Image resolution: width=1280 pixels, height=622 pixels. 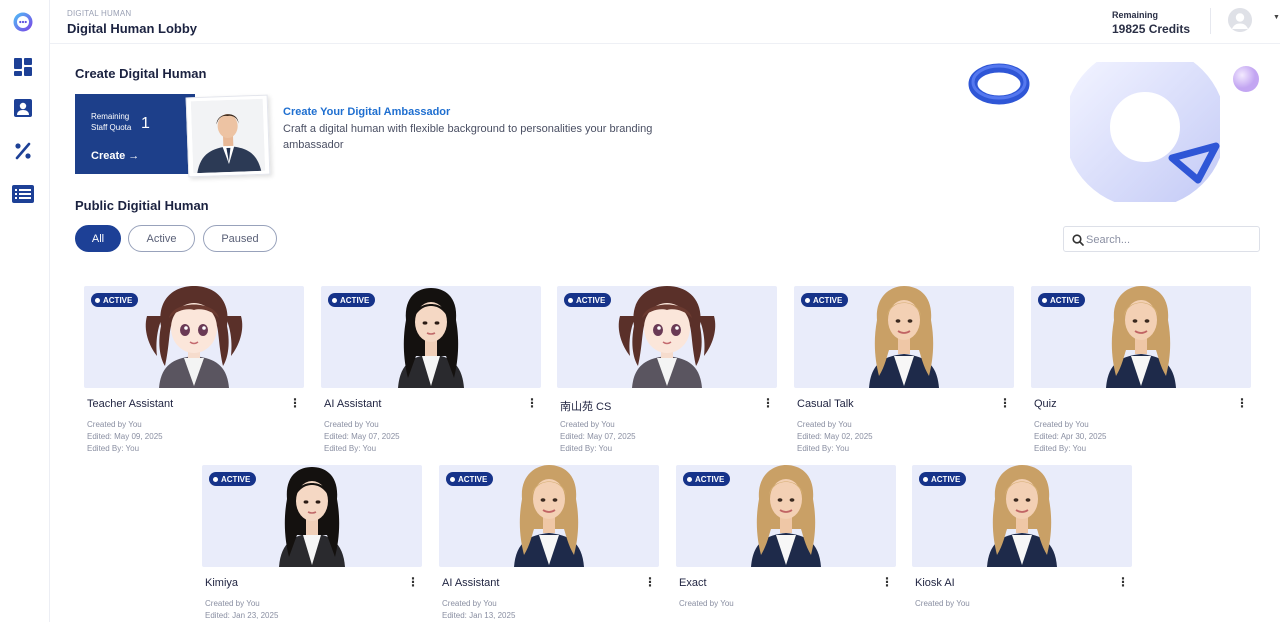 I want to click on public-section-title: Public Digitial Human, so click(x=142, y=205).